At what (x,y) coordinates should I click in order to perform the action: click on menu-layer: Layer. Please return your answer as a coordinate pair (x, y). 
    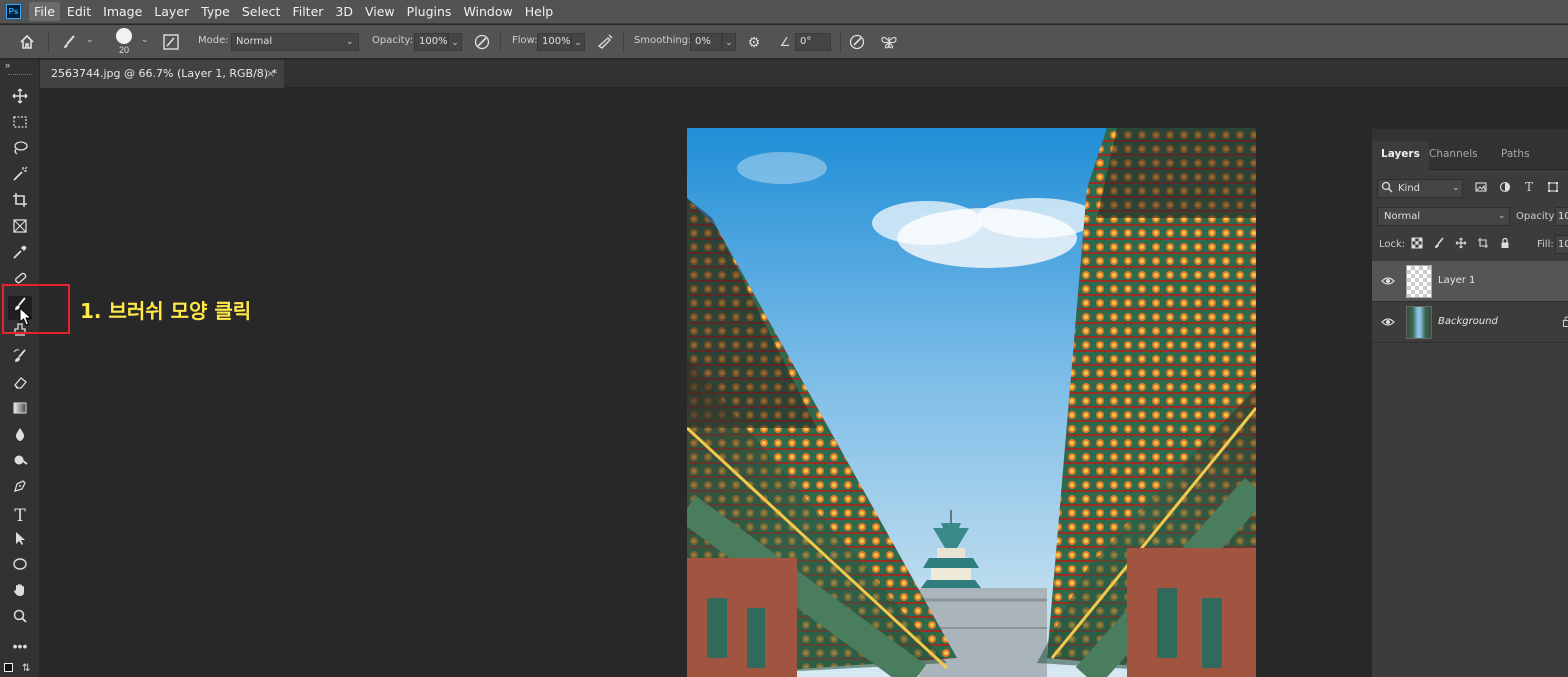
    Looking at the image, I should click on (171, 11).